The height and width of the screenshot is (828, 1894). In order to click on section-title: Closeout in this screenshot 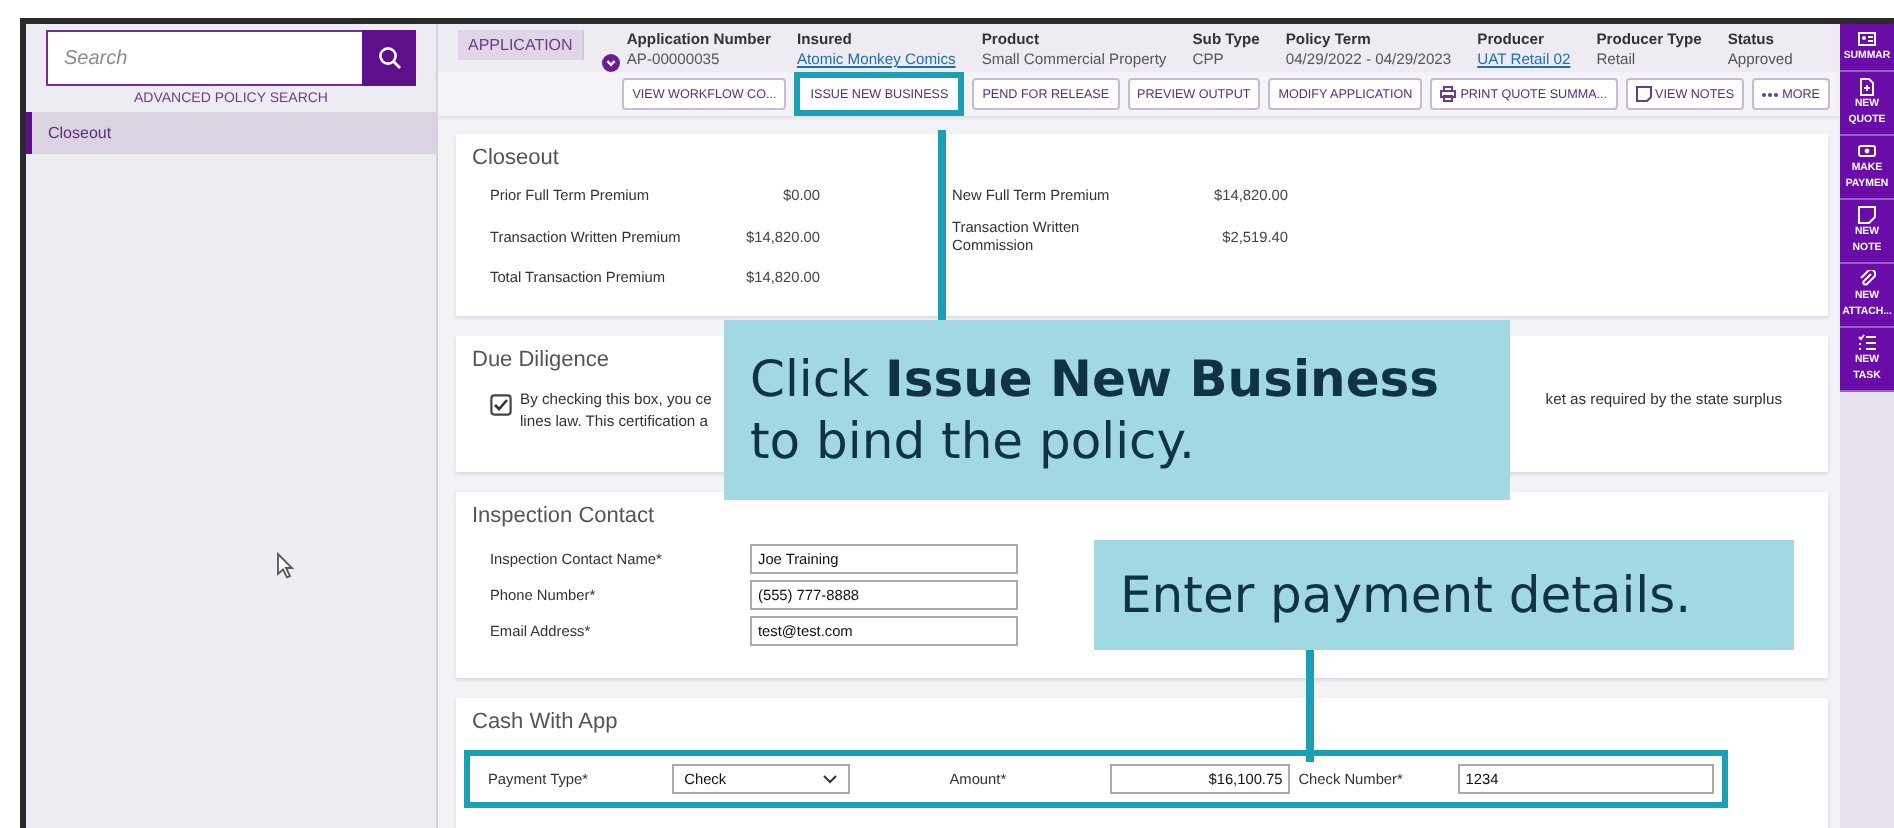, I will do `click(515, 158)`.